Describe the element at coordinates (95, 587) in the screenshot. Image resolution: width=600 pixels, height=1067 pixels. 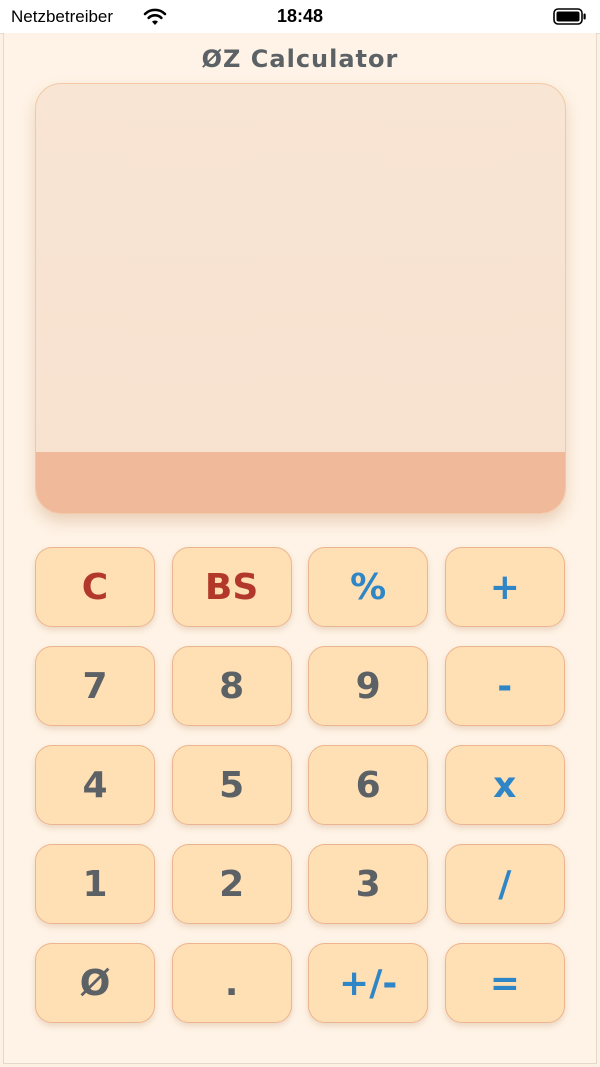
I see `clear-button: C` at that location.